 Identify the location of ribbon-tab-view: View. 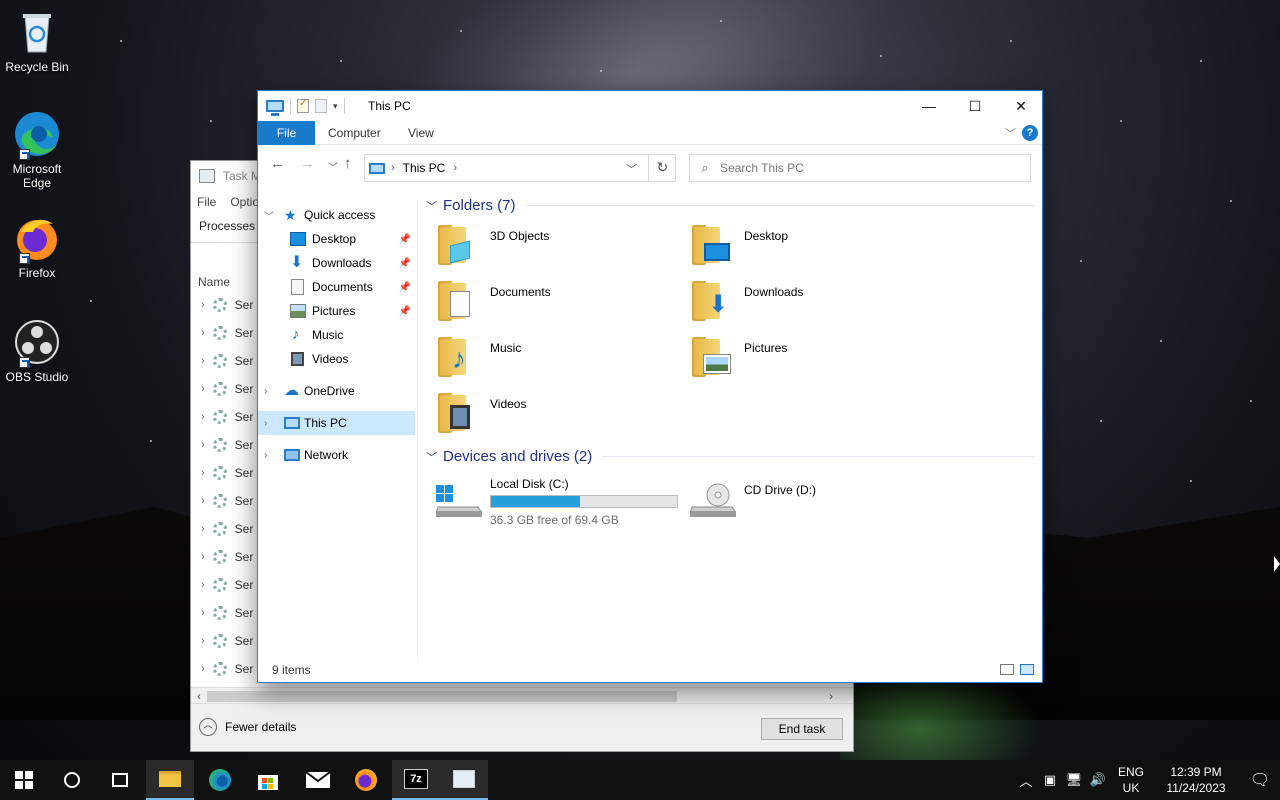
(421, 133).